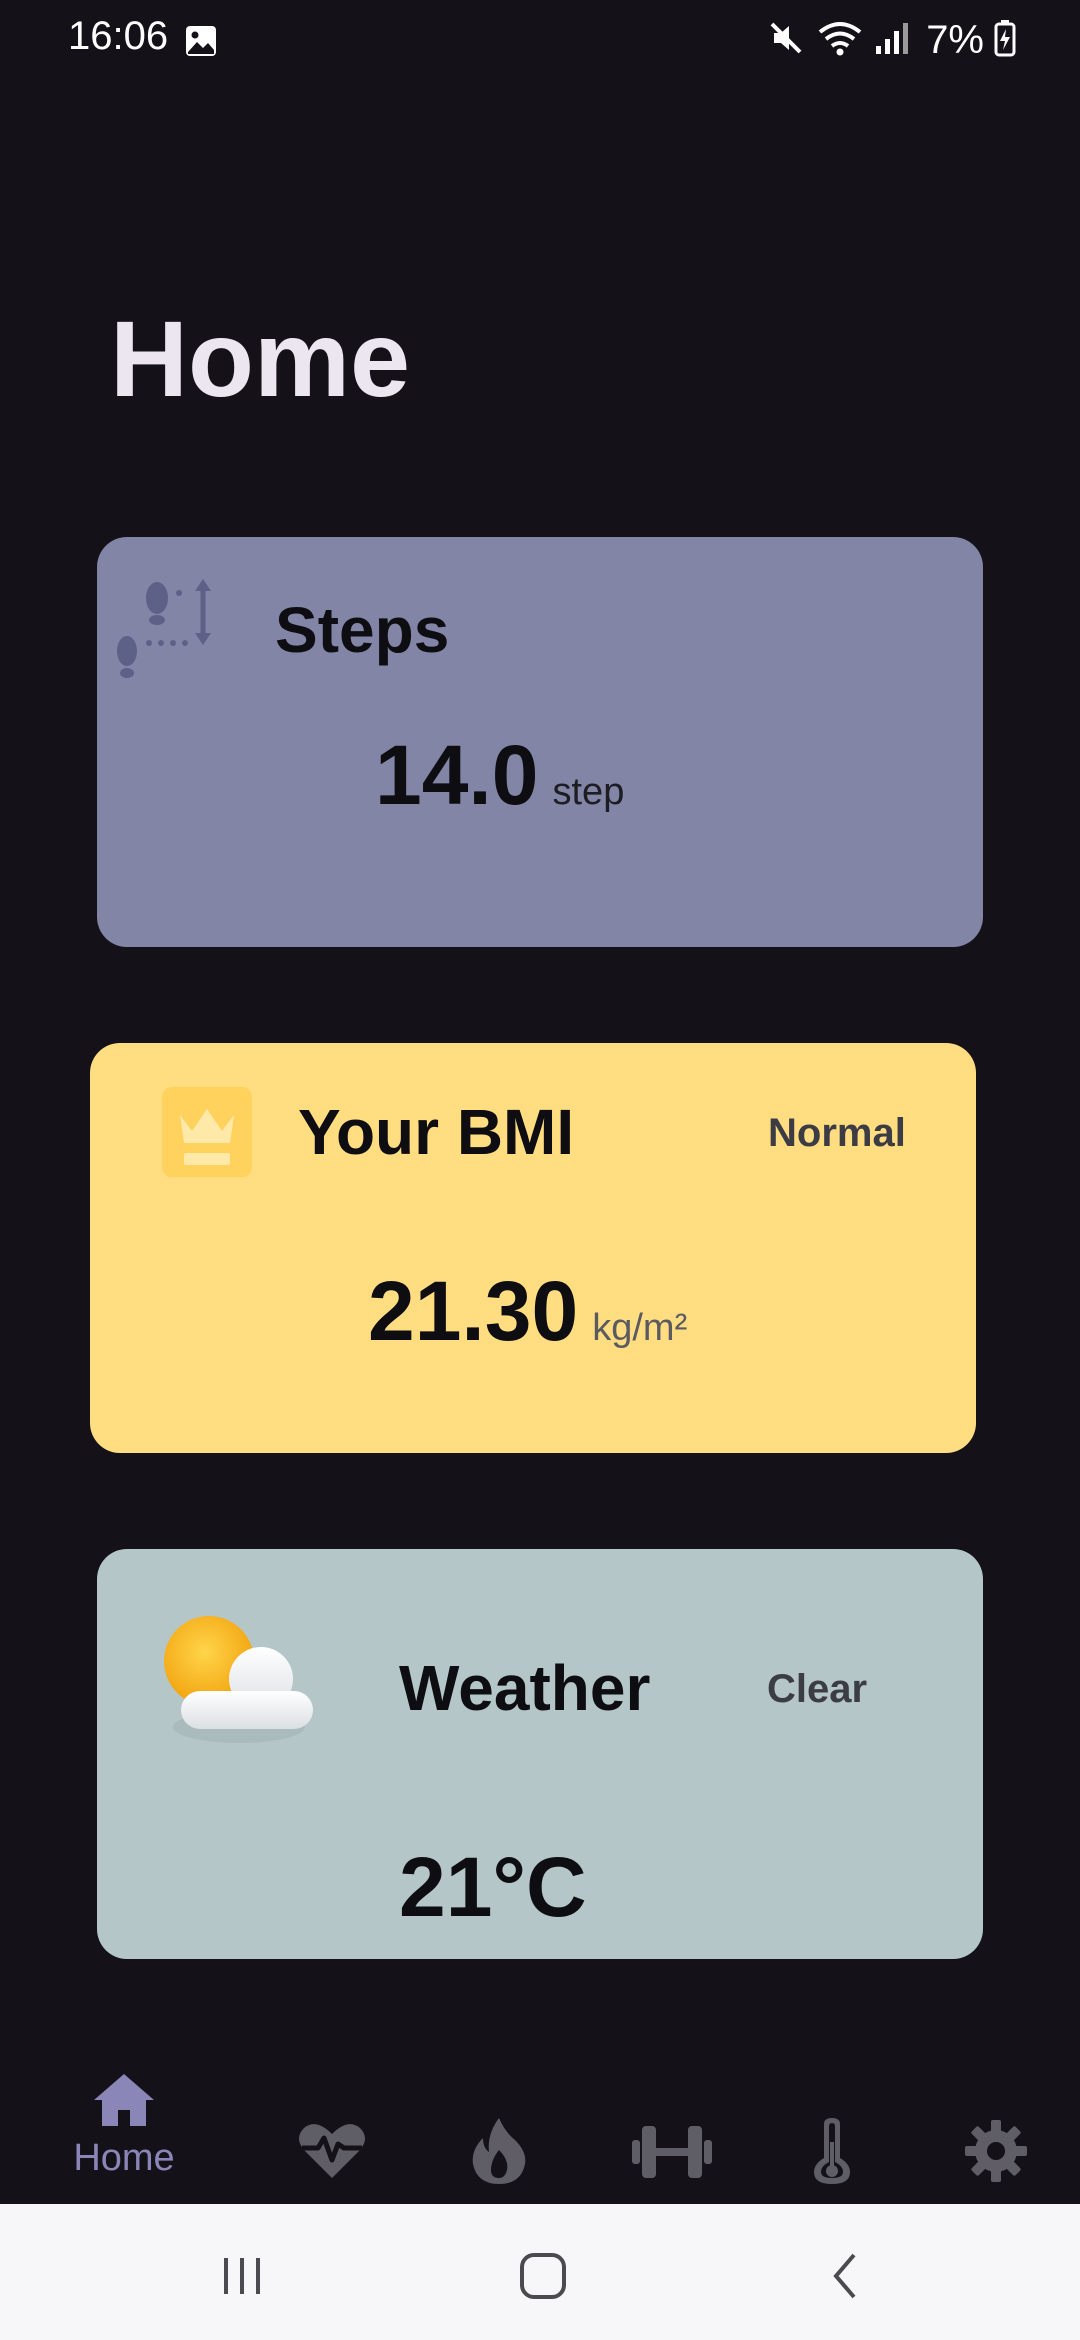  Describe the element at coordinates (493, 1887) in the screenshot. I see `weather-value: 21°C` at that location.